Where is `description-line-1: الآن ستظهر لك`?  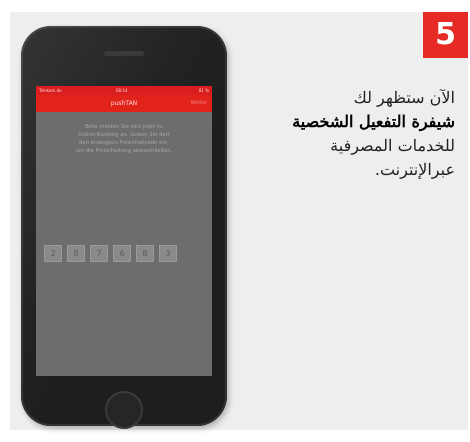 description-line-1: الآن ستظهر لك is located at coordinates (404, 97).